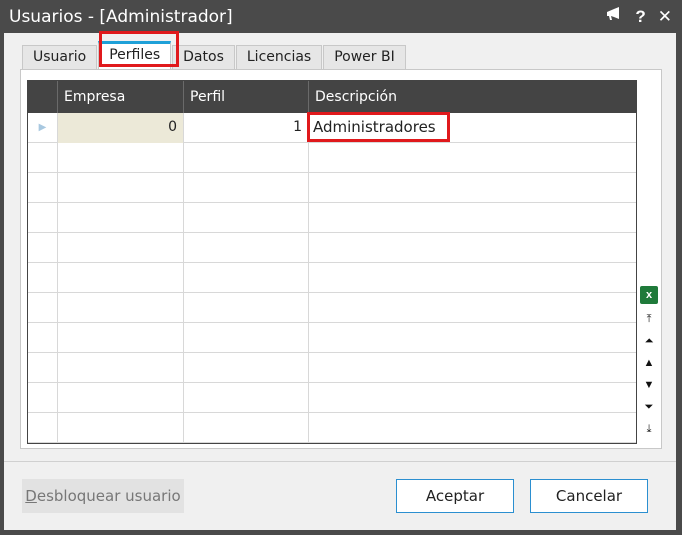 The image size is (682, 535). What do you see at coordinates (589, 496) in the screenshot?
I see `cancel-button: Cancelar` at bounding box center [589, 496].